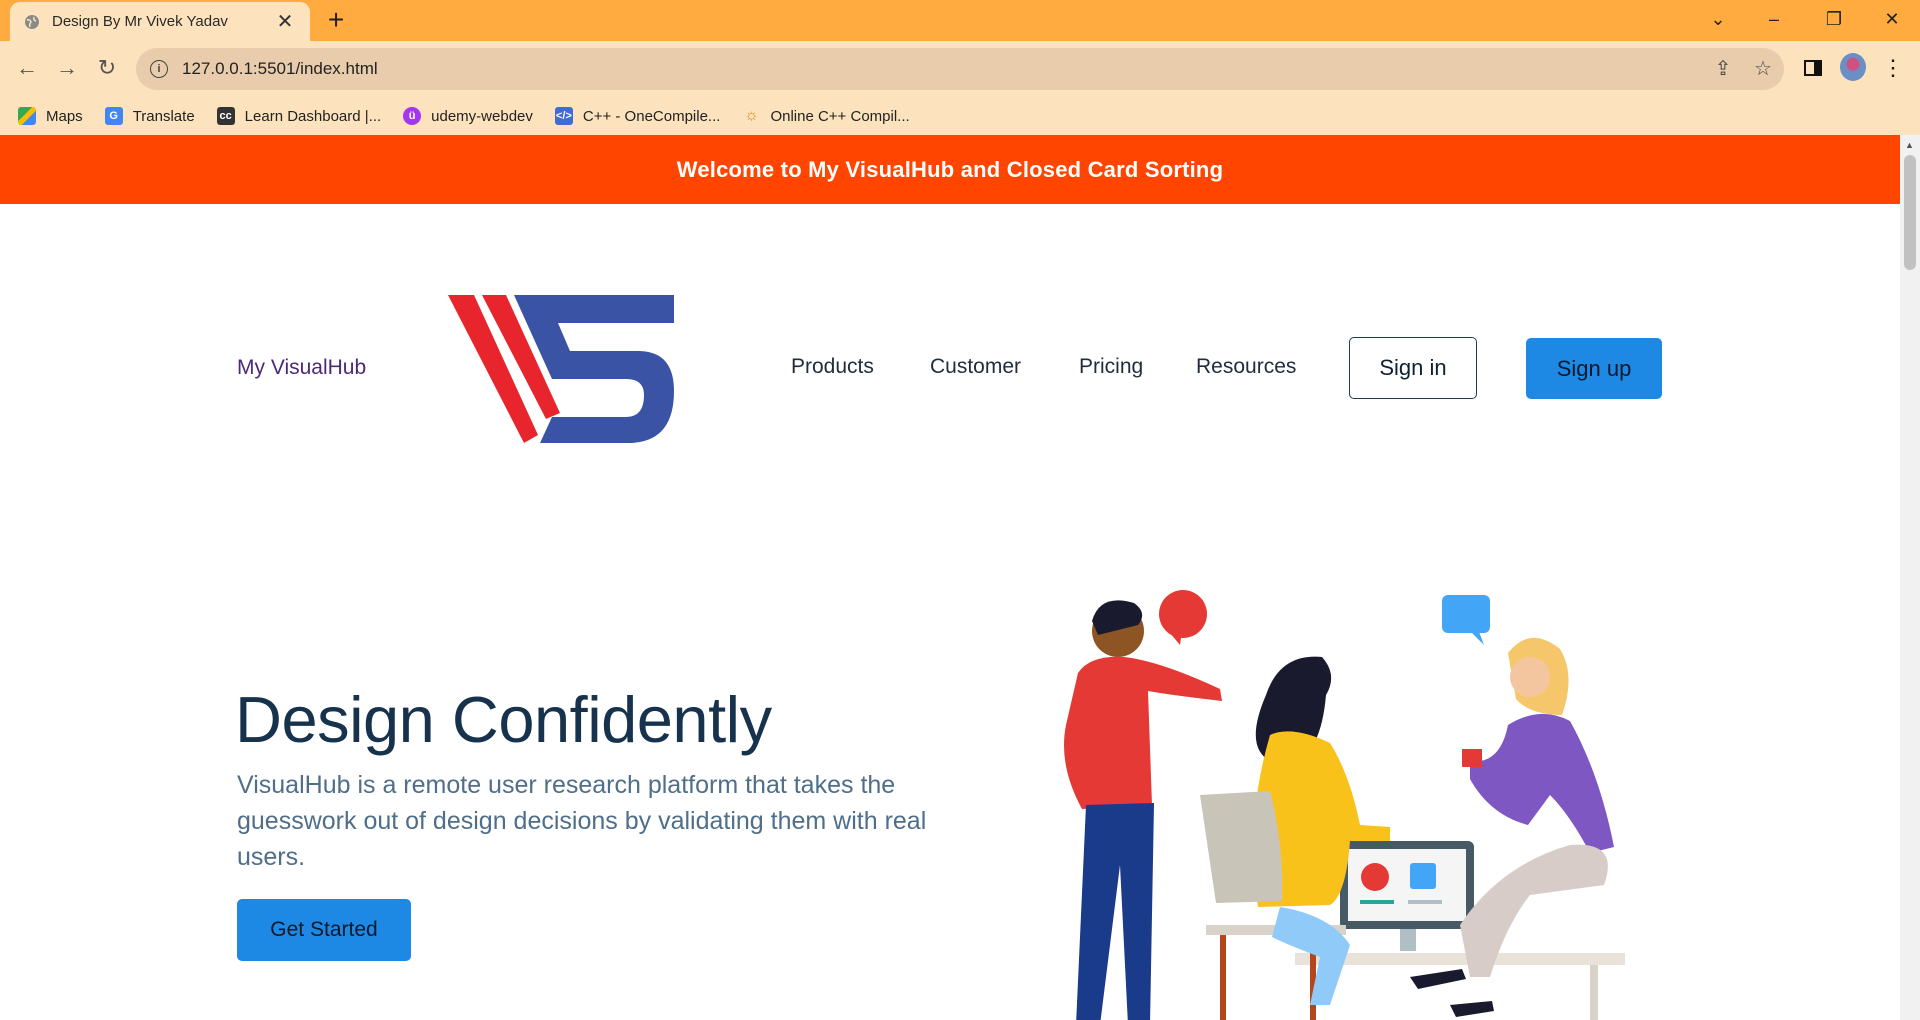 The height and width of the screenshot is (1020, 1920). Describe the element at coordinates (1763, 68) in the screenshot. I see `bookmark-star-icon: ☆` at that location.